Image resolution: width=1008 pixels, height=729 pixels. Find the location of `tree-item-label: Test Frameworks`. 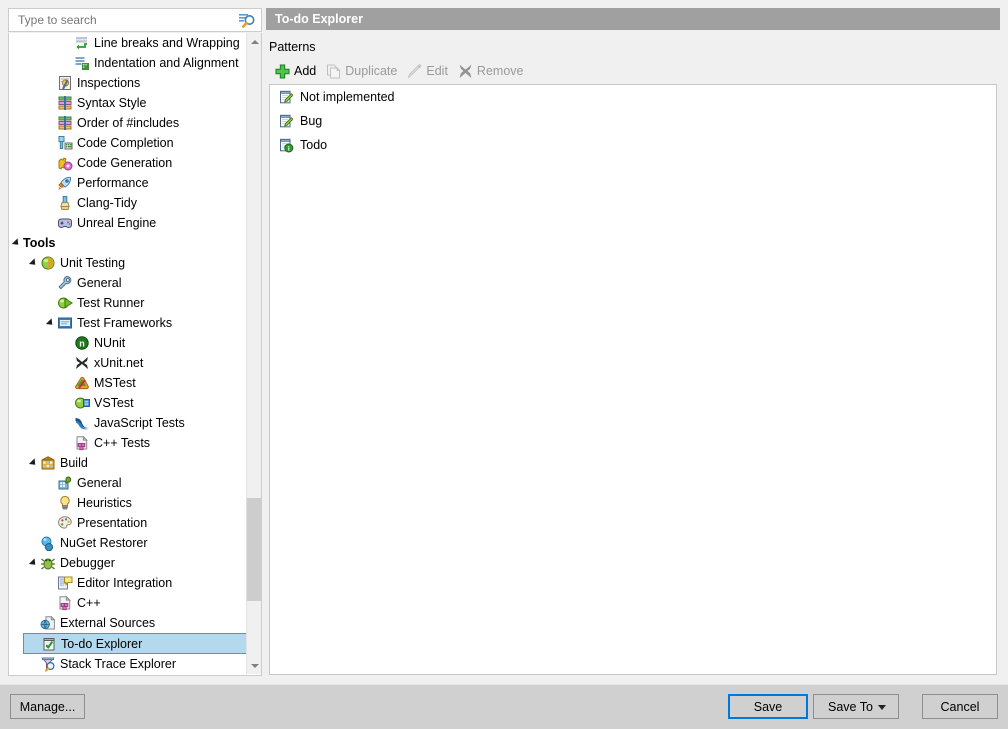

tree-item-label: Test Frameworks is located at coordinates (125, 323).